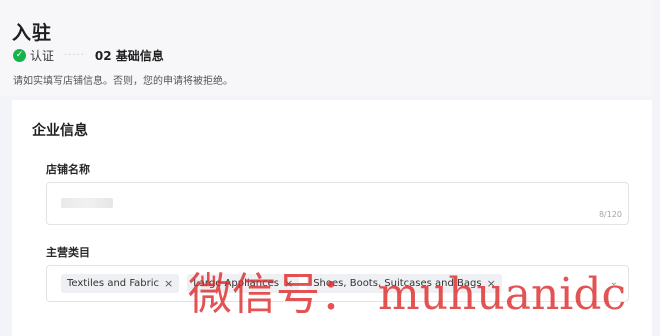 The width and height of the screenshot is (660, 336). I want to click on tag-label: Shoes, Boots, Suitcases and Bags, so click(397, 283).